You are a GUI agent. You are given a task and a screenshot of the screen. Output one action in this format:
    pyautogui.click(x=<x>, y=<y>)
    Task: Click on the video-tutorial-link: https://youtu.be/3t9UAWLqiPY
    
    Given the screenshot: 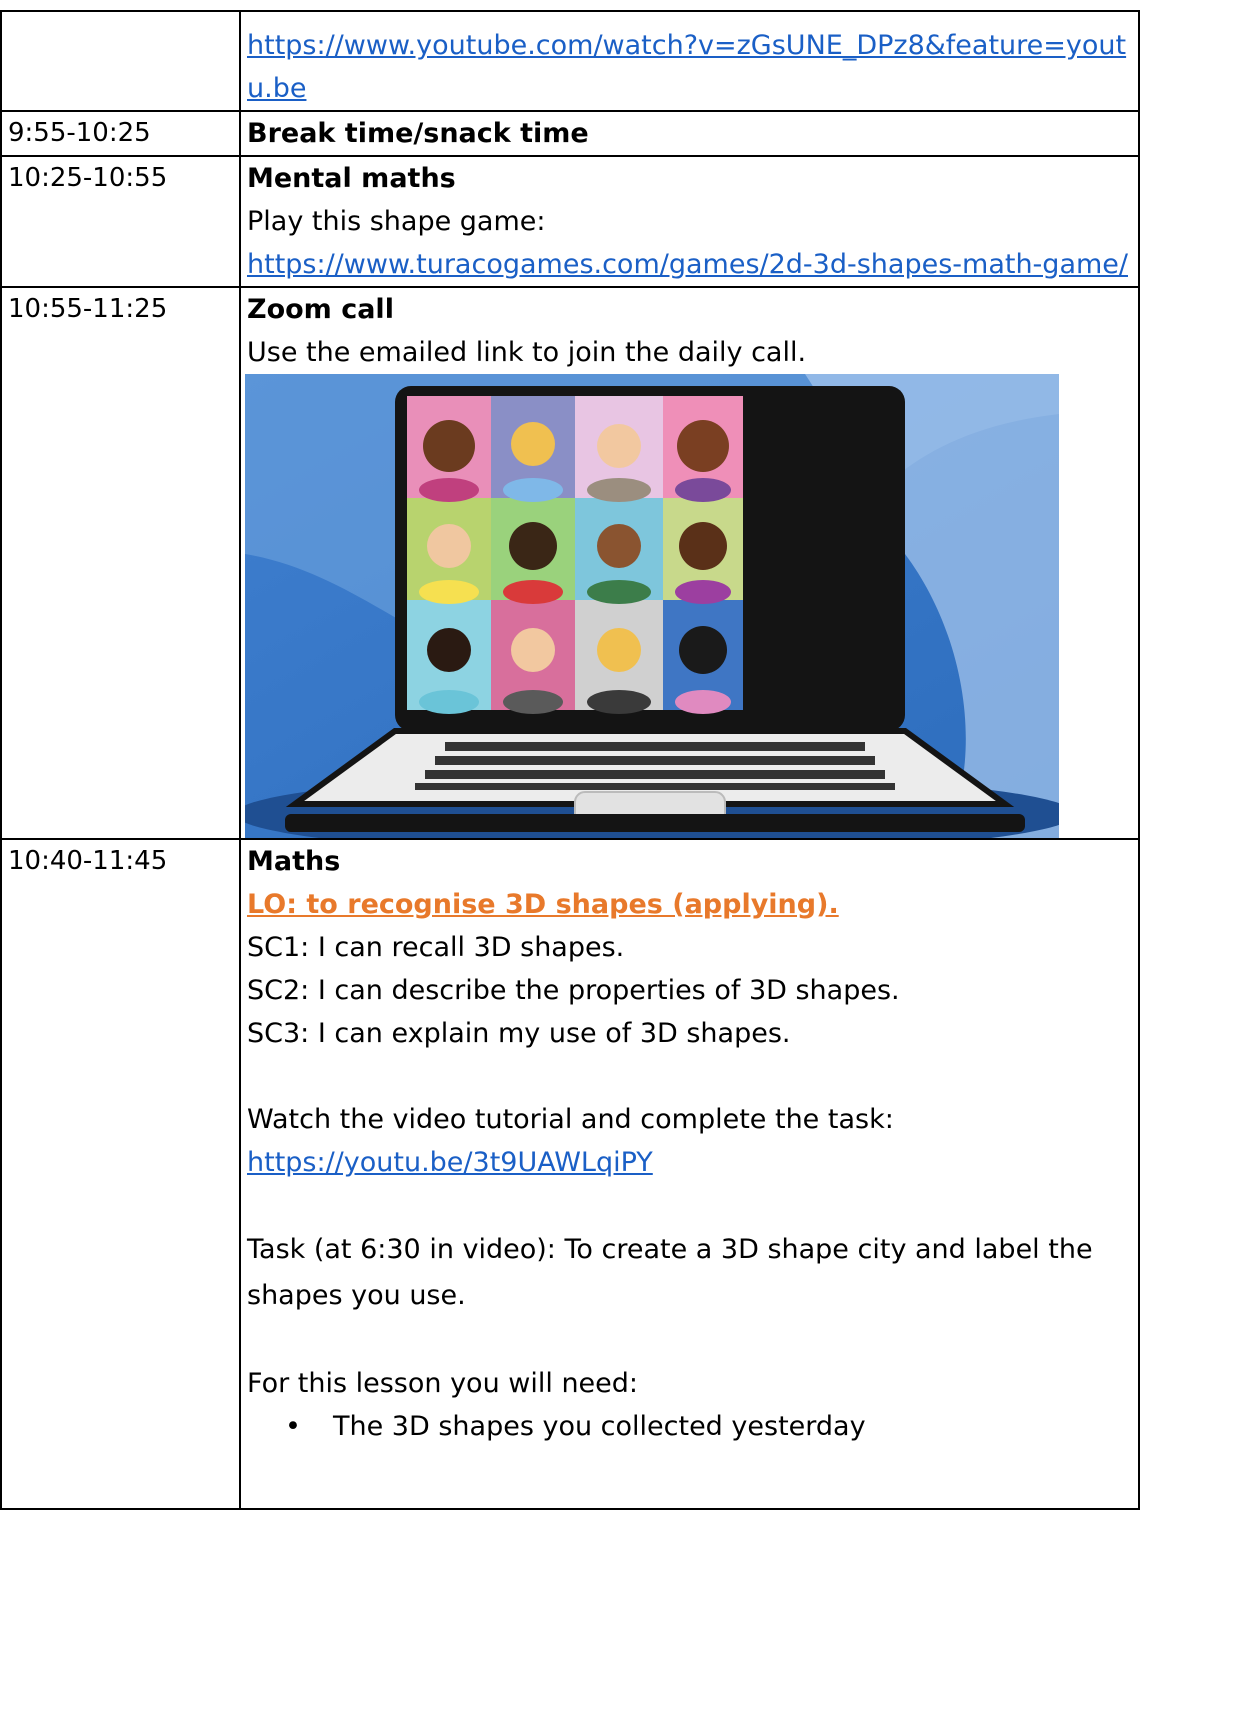 What is the action you would take?
    pyautogui.click(x=450, y=1162)
    